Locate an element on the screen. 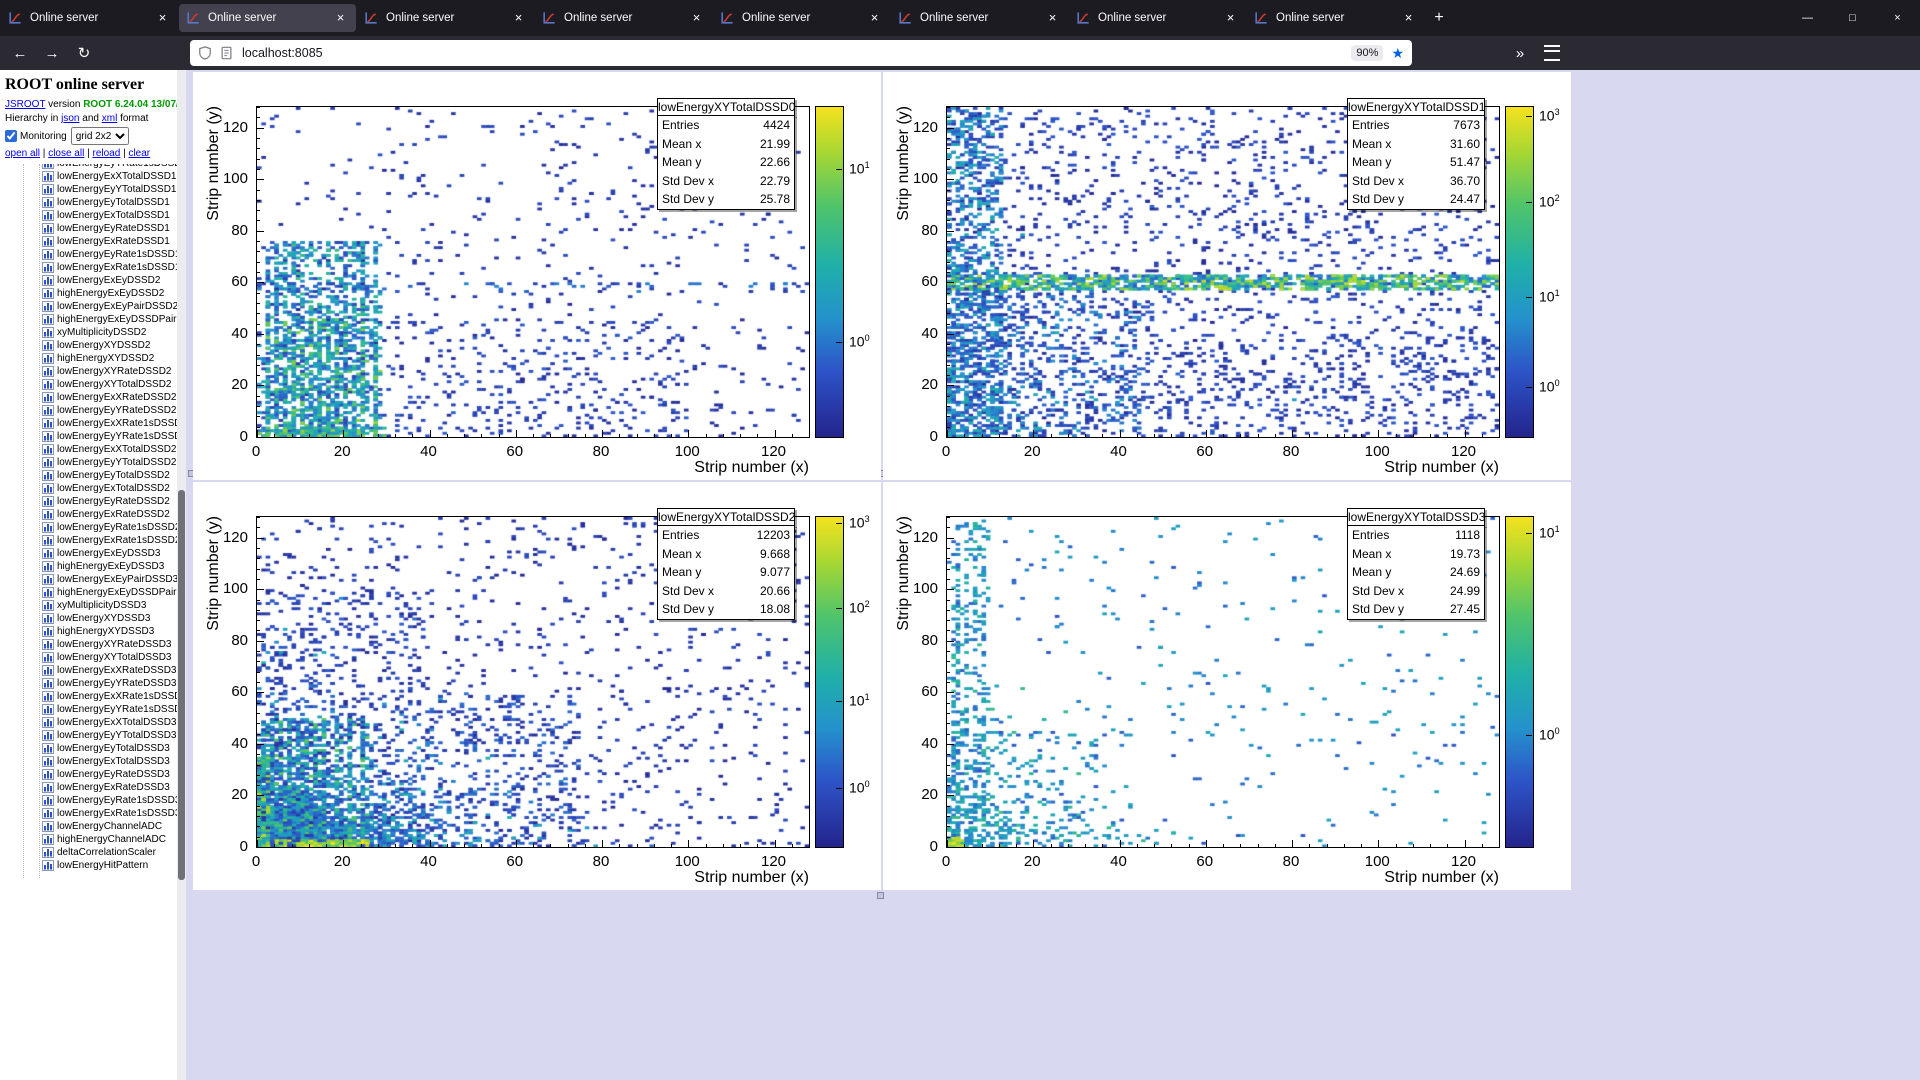  tree-item: lowEnergyChannelADC is located at coordinates (93, 826).